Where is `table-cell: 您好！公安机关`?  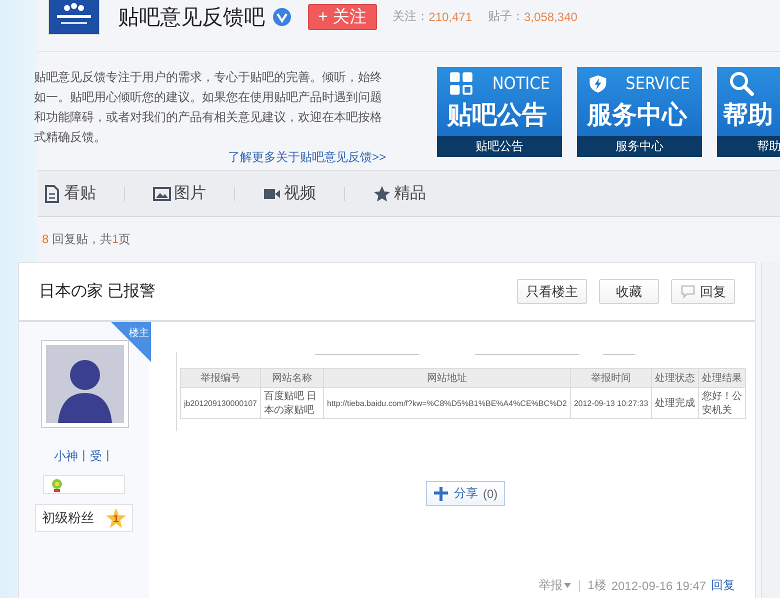 table-cell: 您好！公安机关 is located at coordinates (722, 403).